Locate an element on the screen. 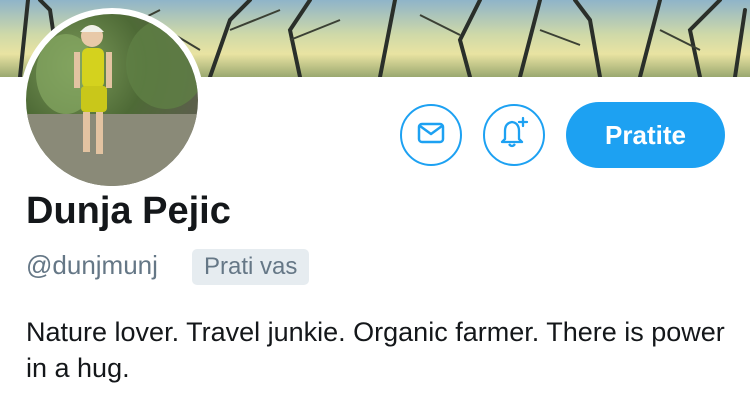 Image resolution: width=750 pixels, height=400 pixels. follow-button: Pratite is located at coordinates (645, 135).